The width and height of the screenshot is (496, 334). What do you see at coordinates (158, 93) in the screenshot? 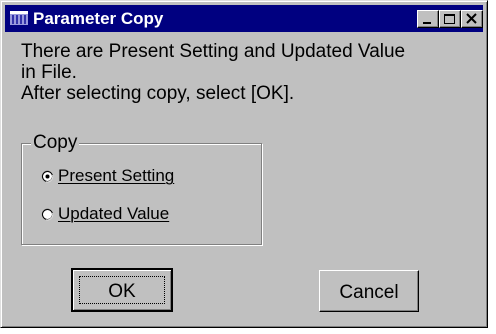
I see `message-line: After selecting copy, select [OK].` at bounding box center [158, 93].